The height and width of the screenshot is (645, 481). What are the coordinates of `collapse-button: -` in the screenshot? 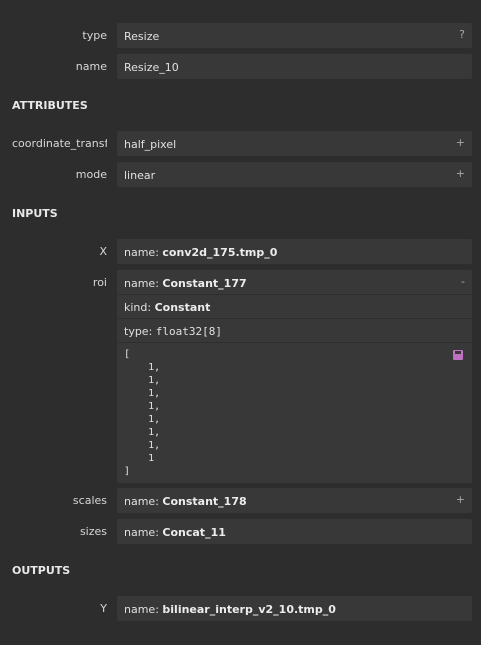 It's located at (463, 281).